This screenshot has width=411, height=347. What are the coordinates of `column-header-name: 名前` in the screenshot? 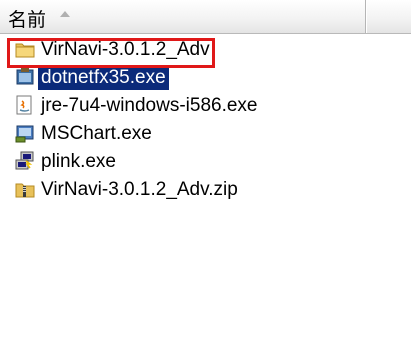 It's located at (183, 16).